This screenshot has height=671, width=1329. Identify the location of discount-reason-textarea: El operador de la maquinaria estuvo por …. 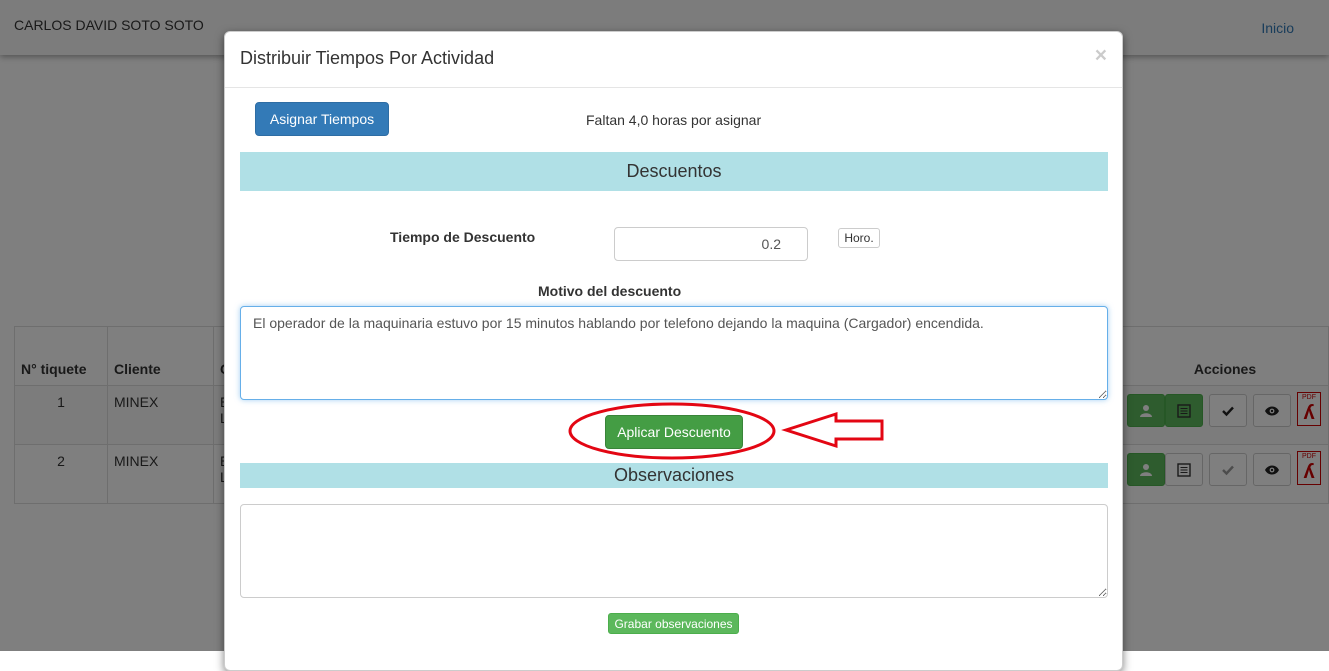
(674, 353).